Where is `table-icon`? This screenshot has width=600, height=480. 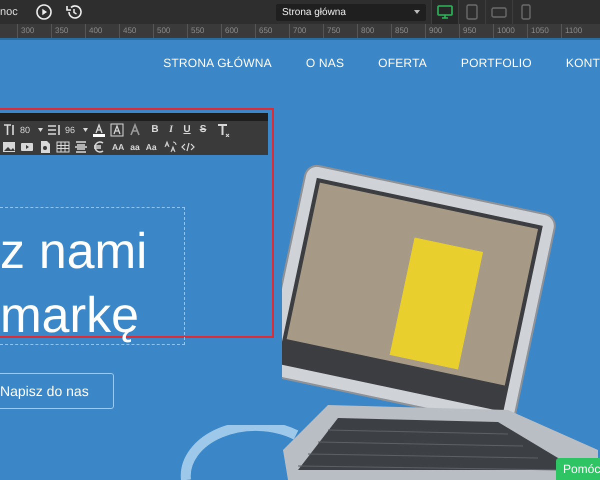
table-icon is located at coordinates (63, 147).